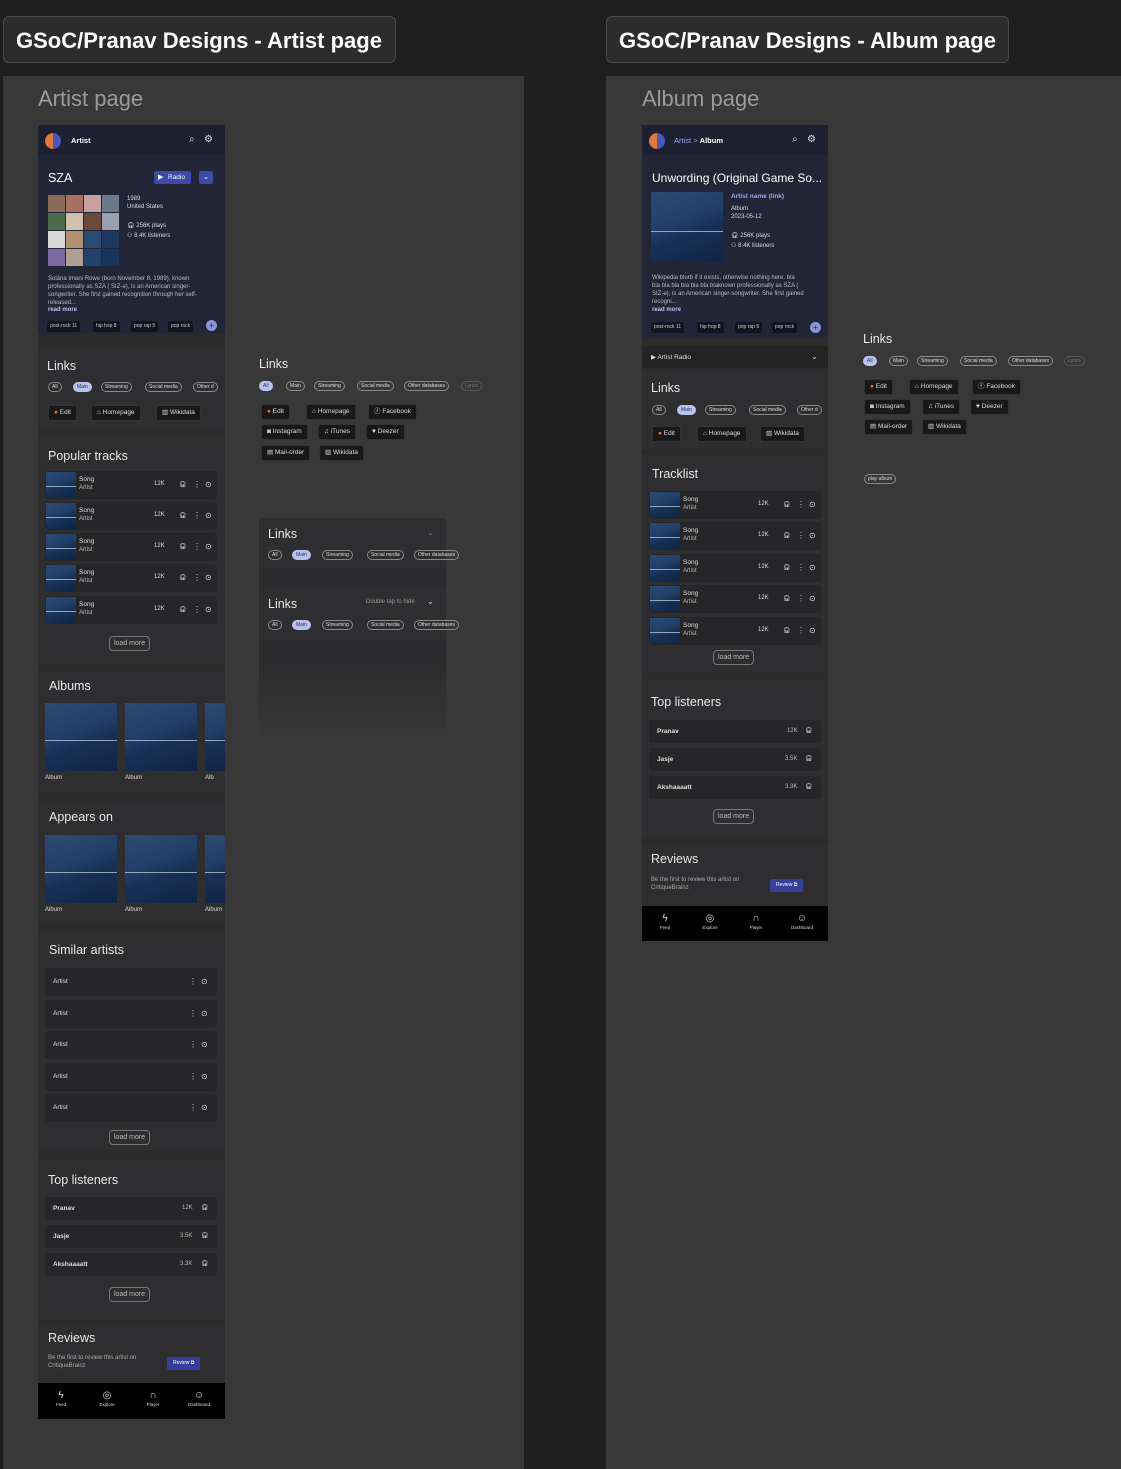 The image size is (1121, 1469). I want to click on album-page-tab: GSoC/Pranav Designs - Album page, so click(807, 39).